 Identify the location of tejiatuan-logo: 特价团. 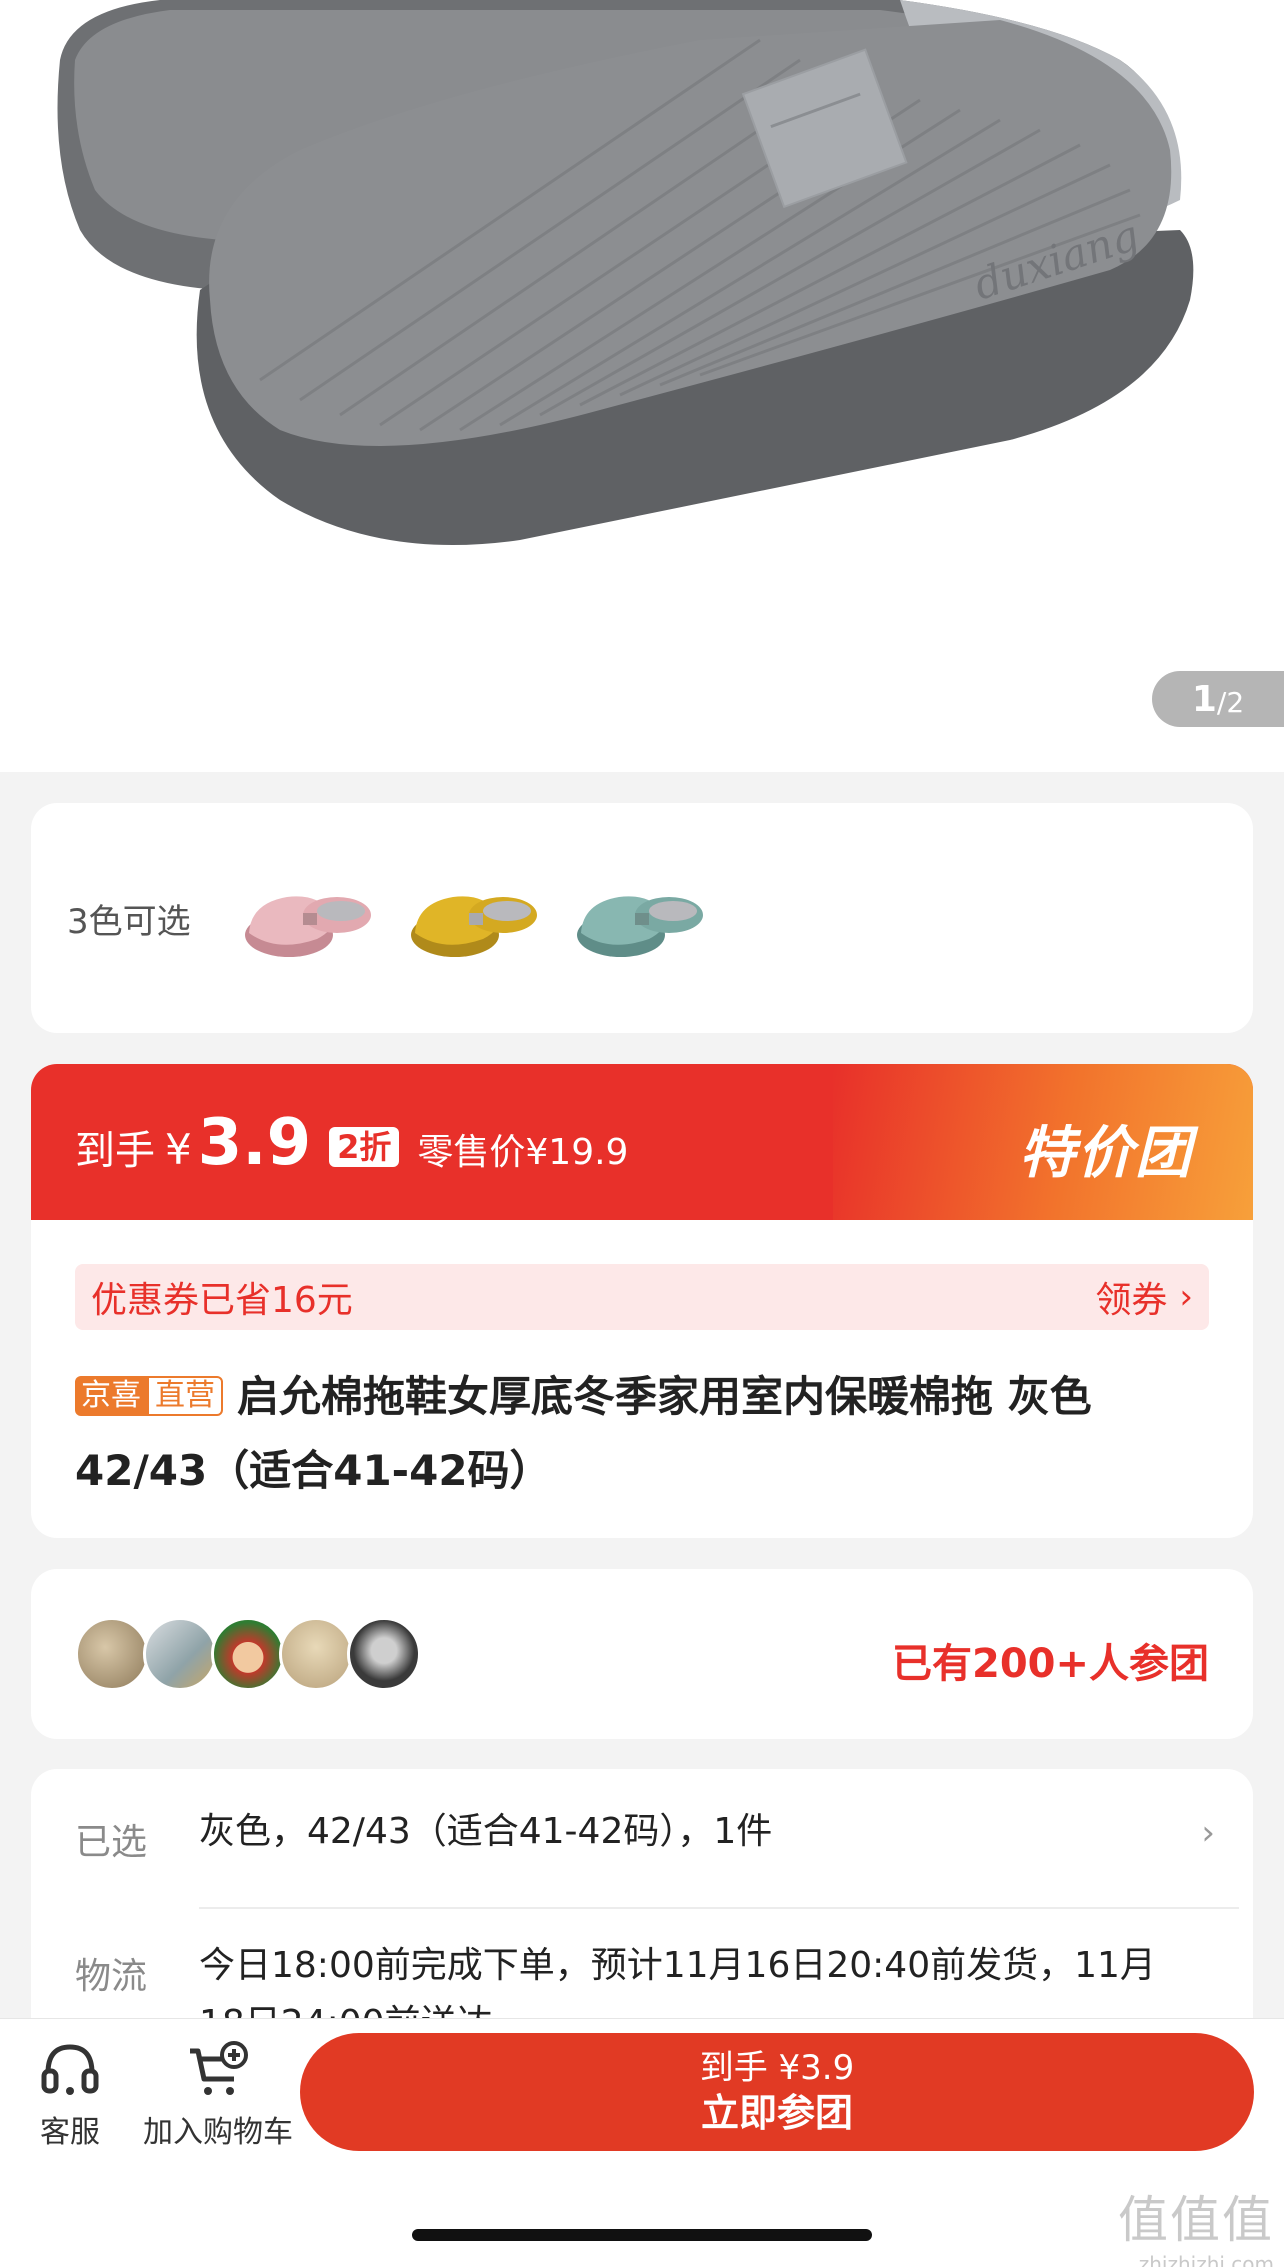
(1106, 1153).